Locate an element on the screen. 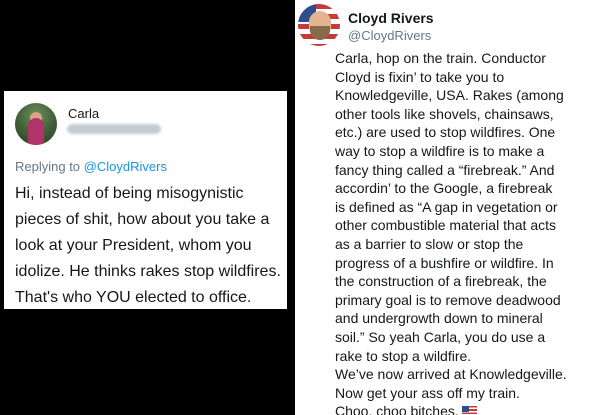  tweet-line: Cloyd is fixin’ to take you to is located at coordinates (420, 76).